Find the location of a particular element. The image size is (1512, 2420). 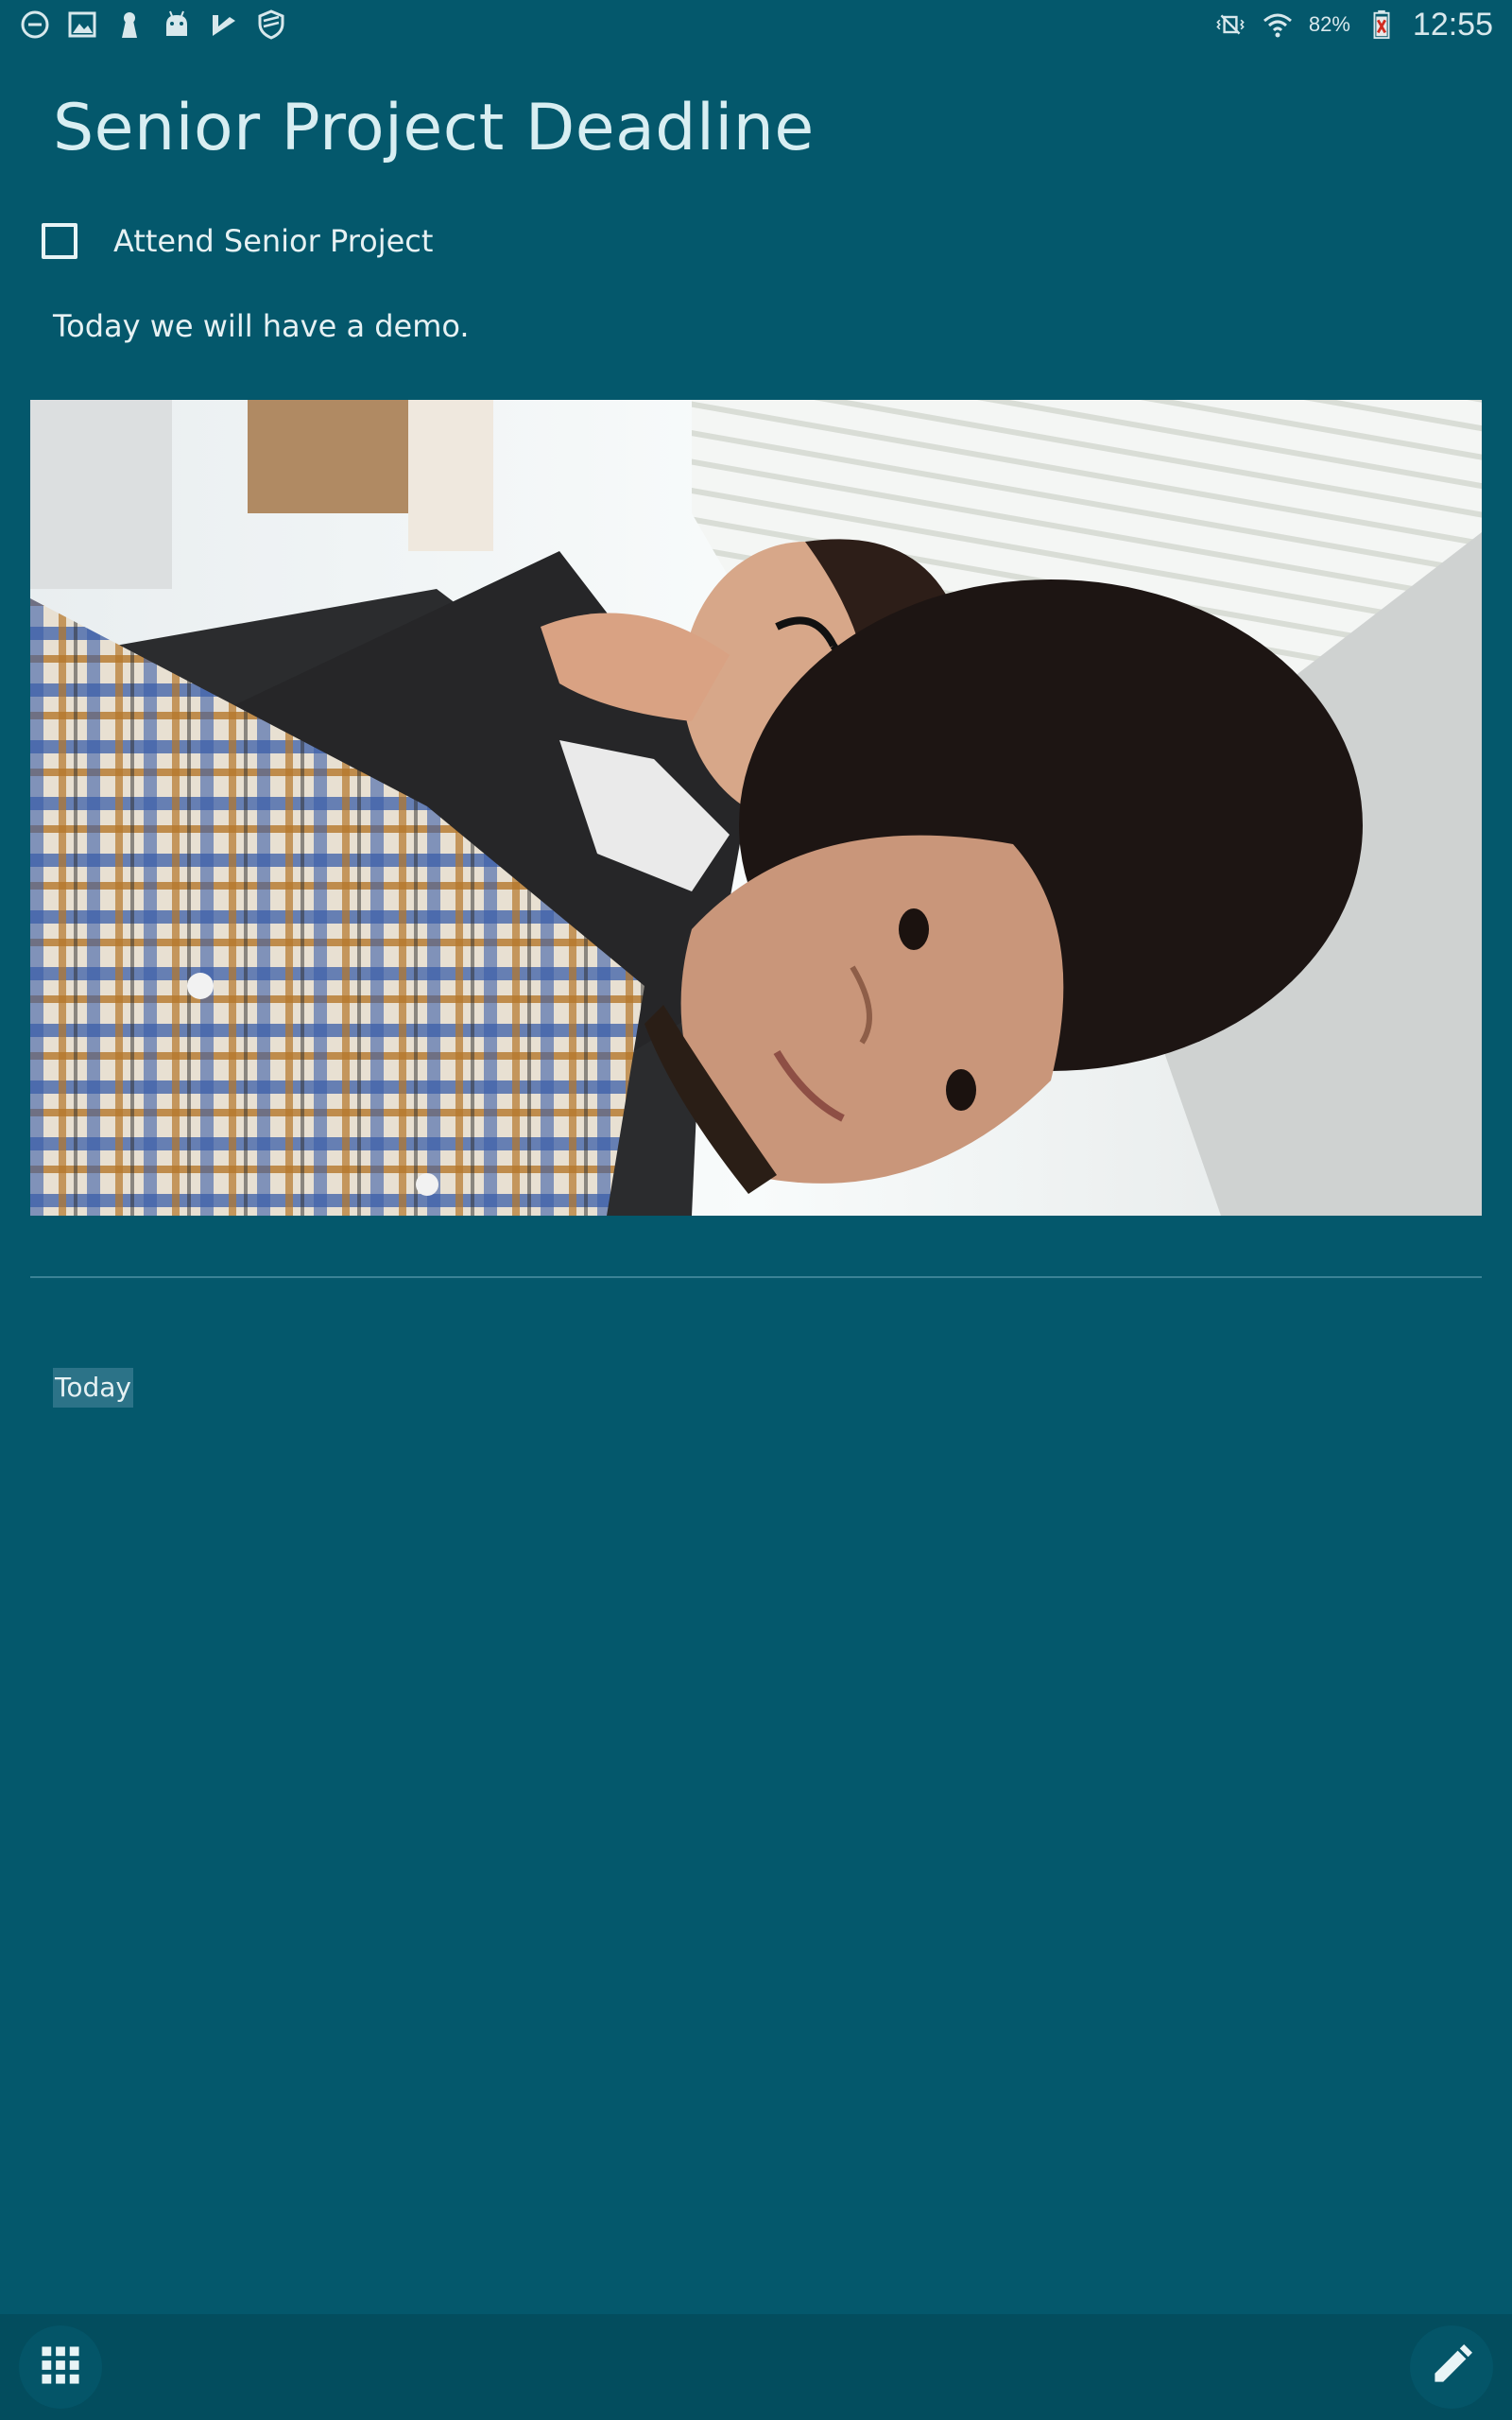

divider is located at coordinates (756, 1277).